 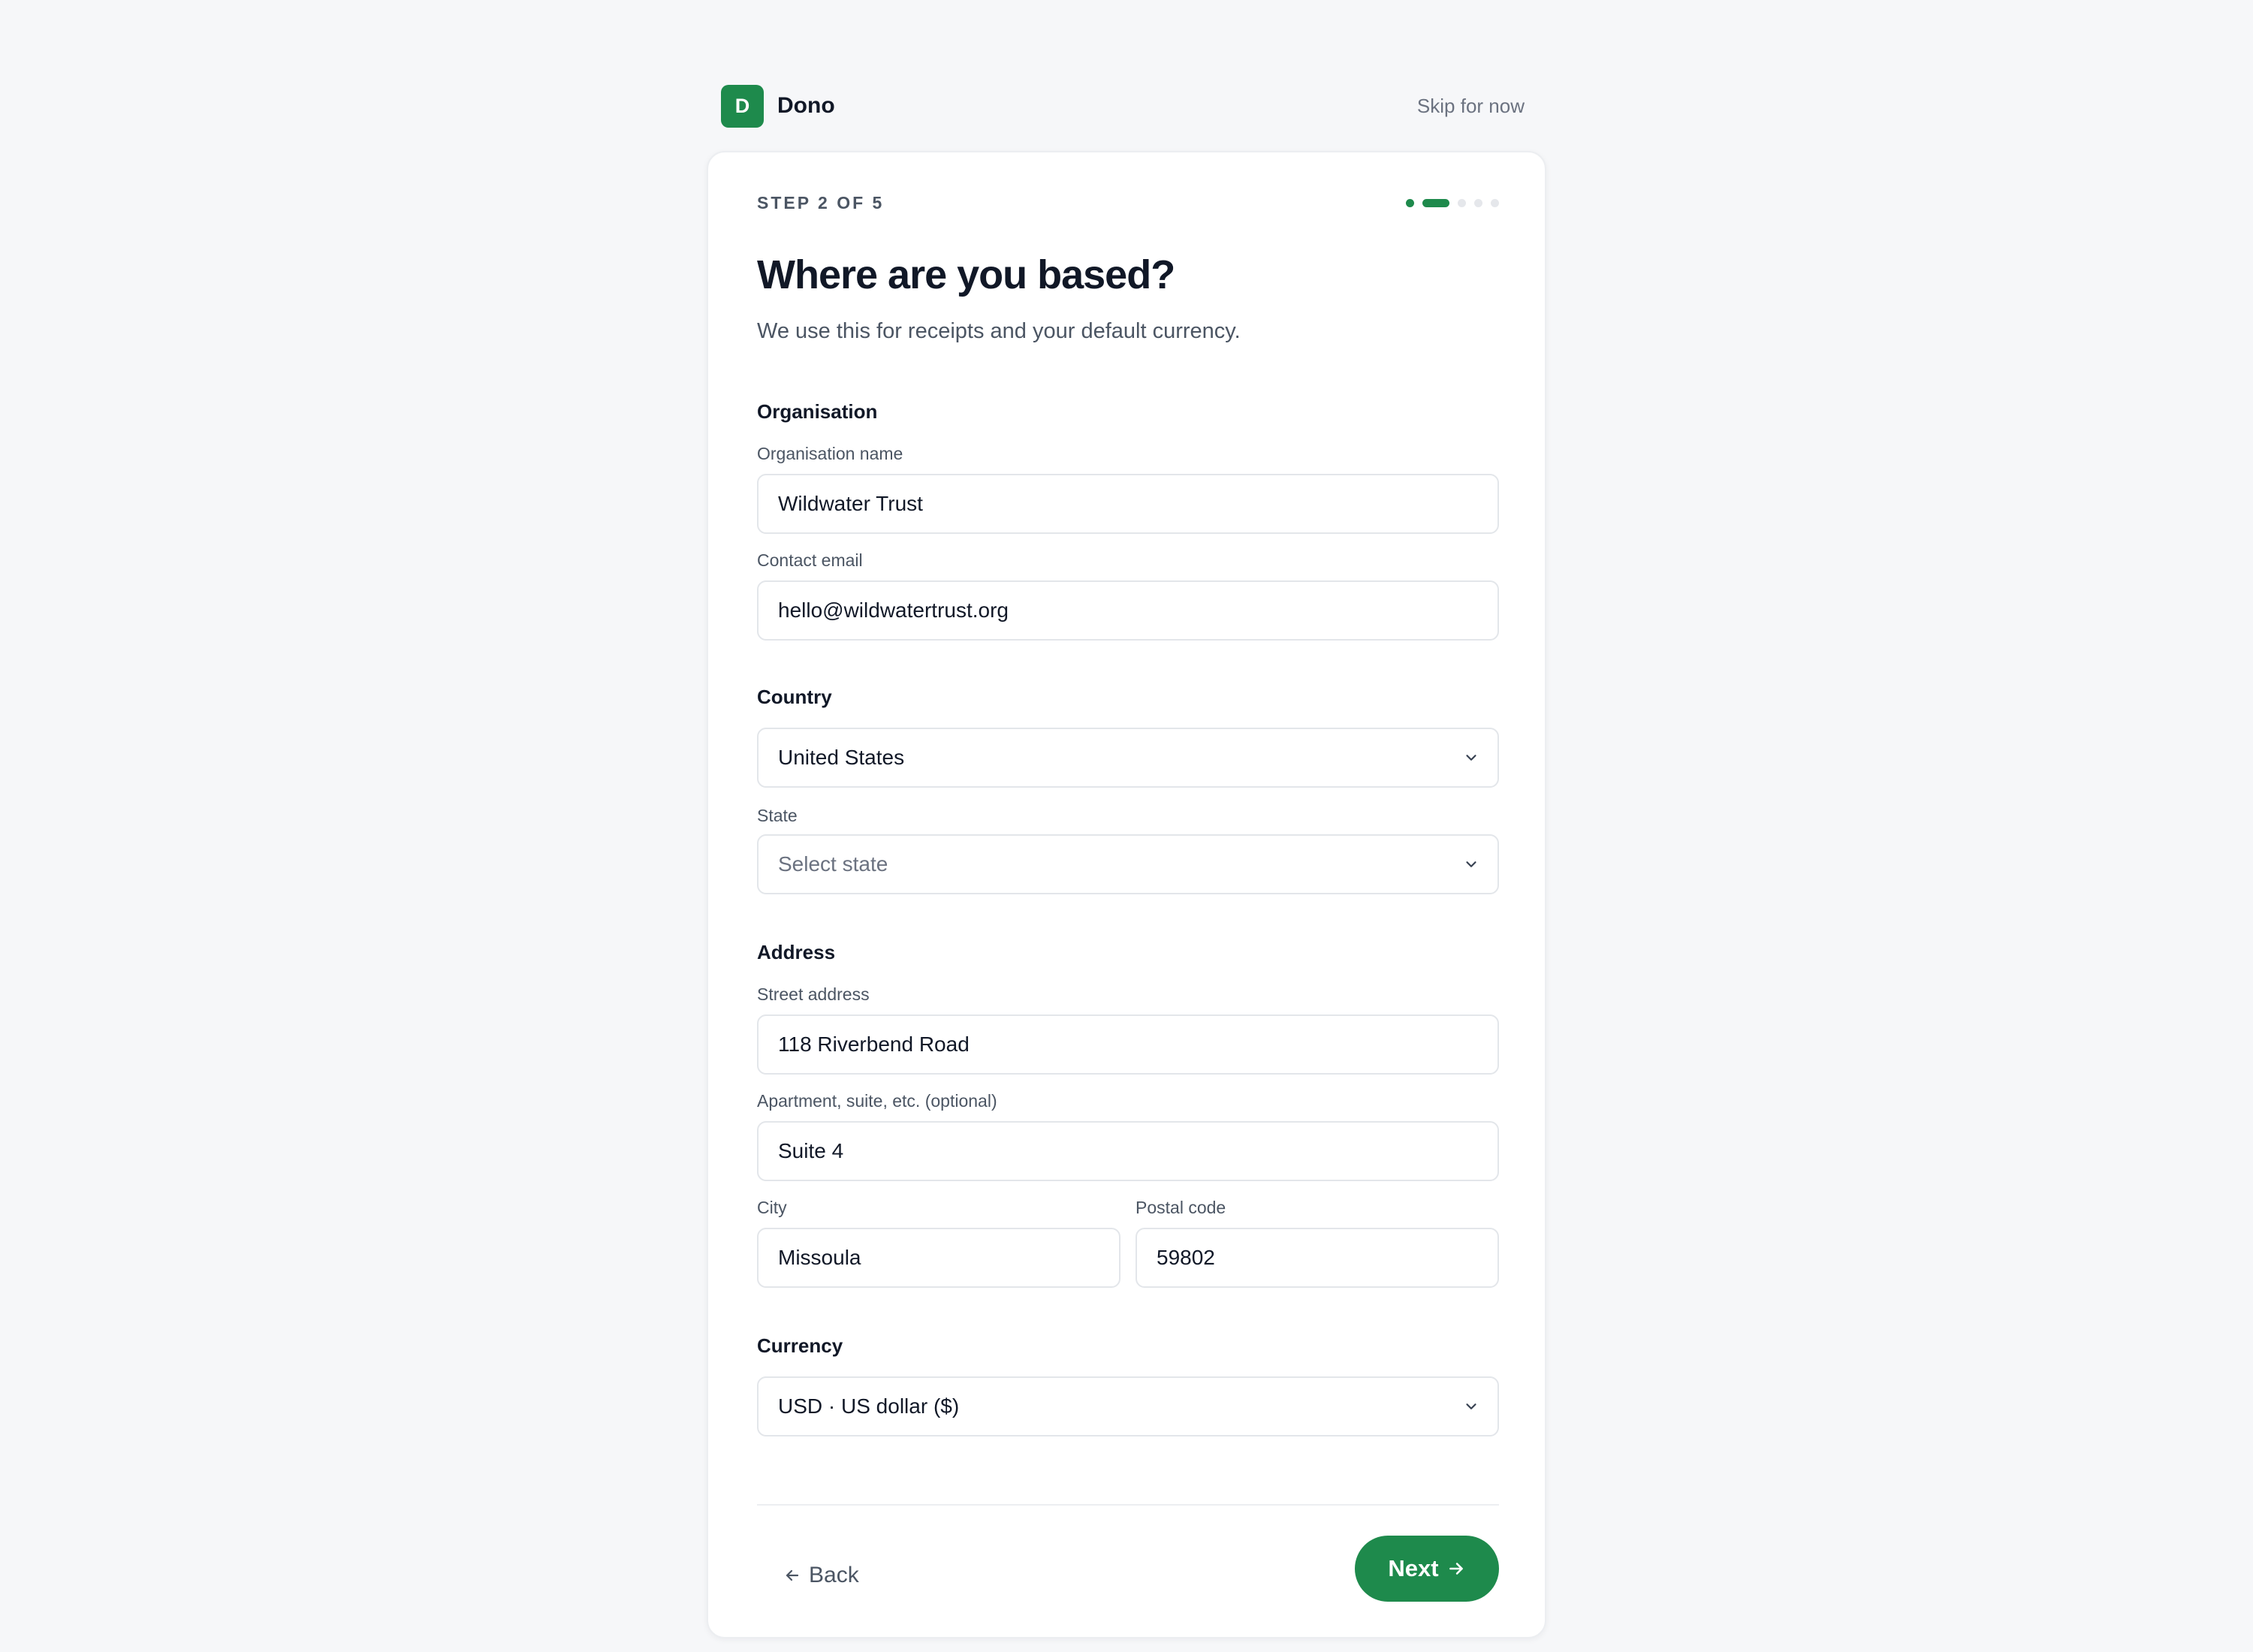 What do you see at coordinates (817, 411) in the screenshot?
I see `organisation-heading: Organisation` at bounding box center [817, 411].